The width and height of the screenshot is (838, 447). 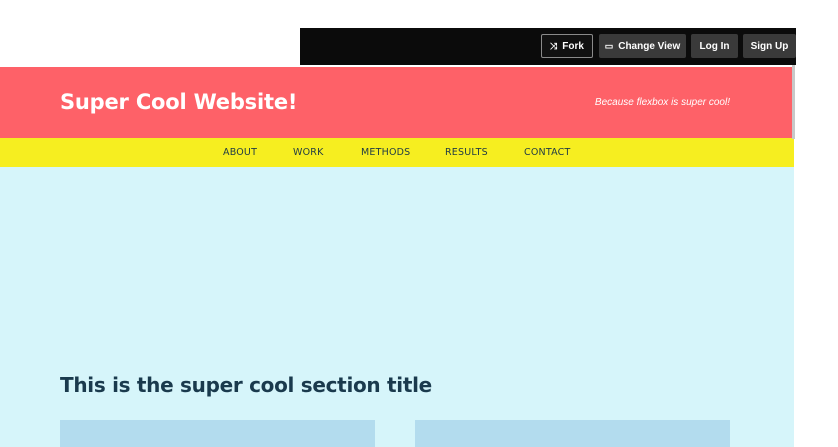 I want to click on login-label: Log In, so click(x=714, y=46).